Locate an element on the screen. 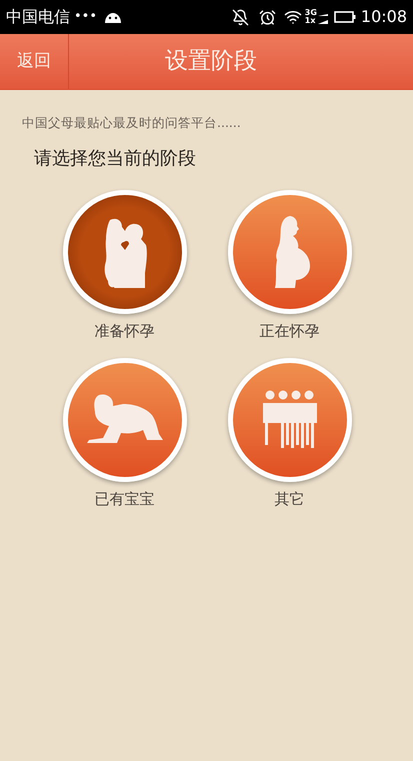 The image size is (413, 761). notification-dots: ••• is located at coordinates (86, 17).